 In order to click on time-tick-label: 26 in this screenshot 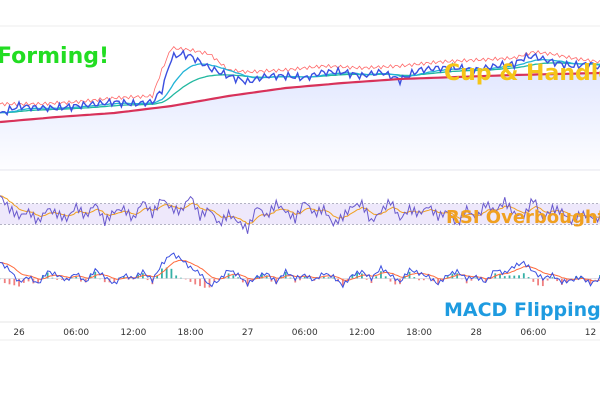, I will do `click(19, 333)`.